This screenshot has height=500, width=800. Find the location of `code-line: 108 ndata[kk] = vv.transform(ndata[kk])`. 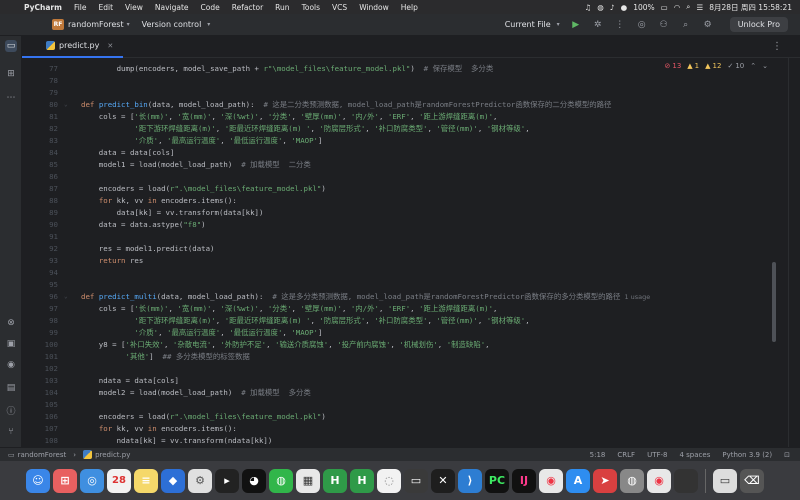

code-line: 108 ndata[kk] = vv.transform(ndata[kk]) is located at coordinates (405, 440).